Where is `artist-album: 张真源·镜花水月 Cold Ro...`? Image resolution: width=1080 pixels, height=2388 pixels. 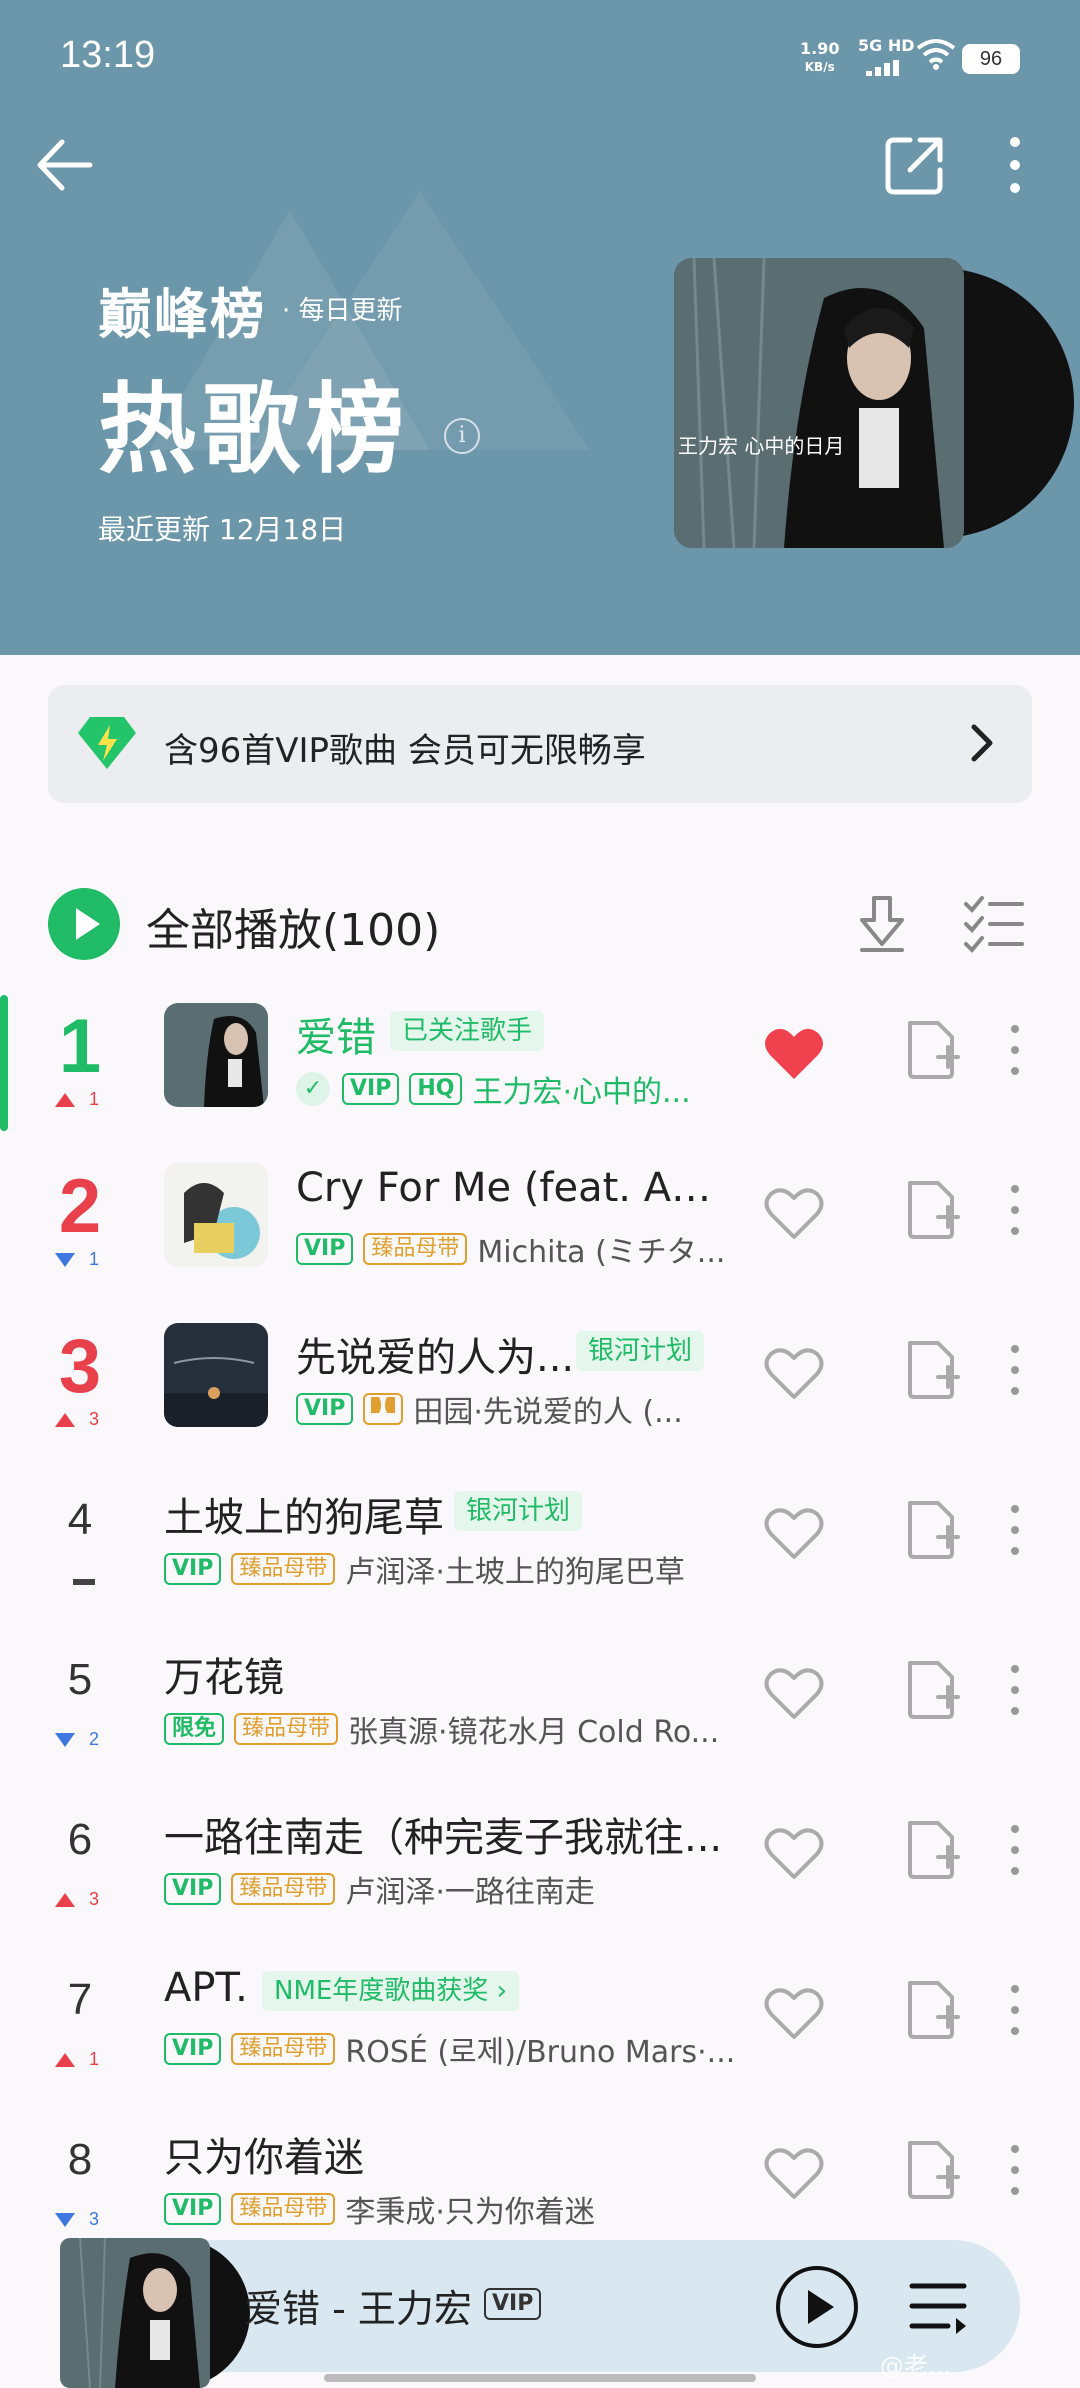 artist-album: 张真源·镜花水月 Cold Ro... is located at coordinates (534, 1732).